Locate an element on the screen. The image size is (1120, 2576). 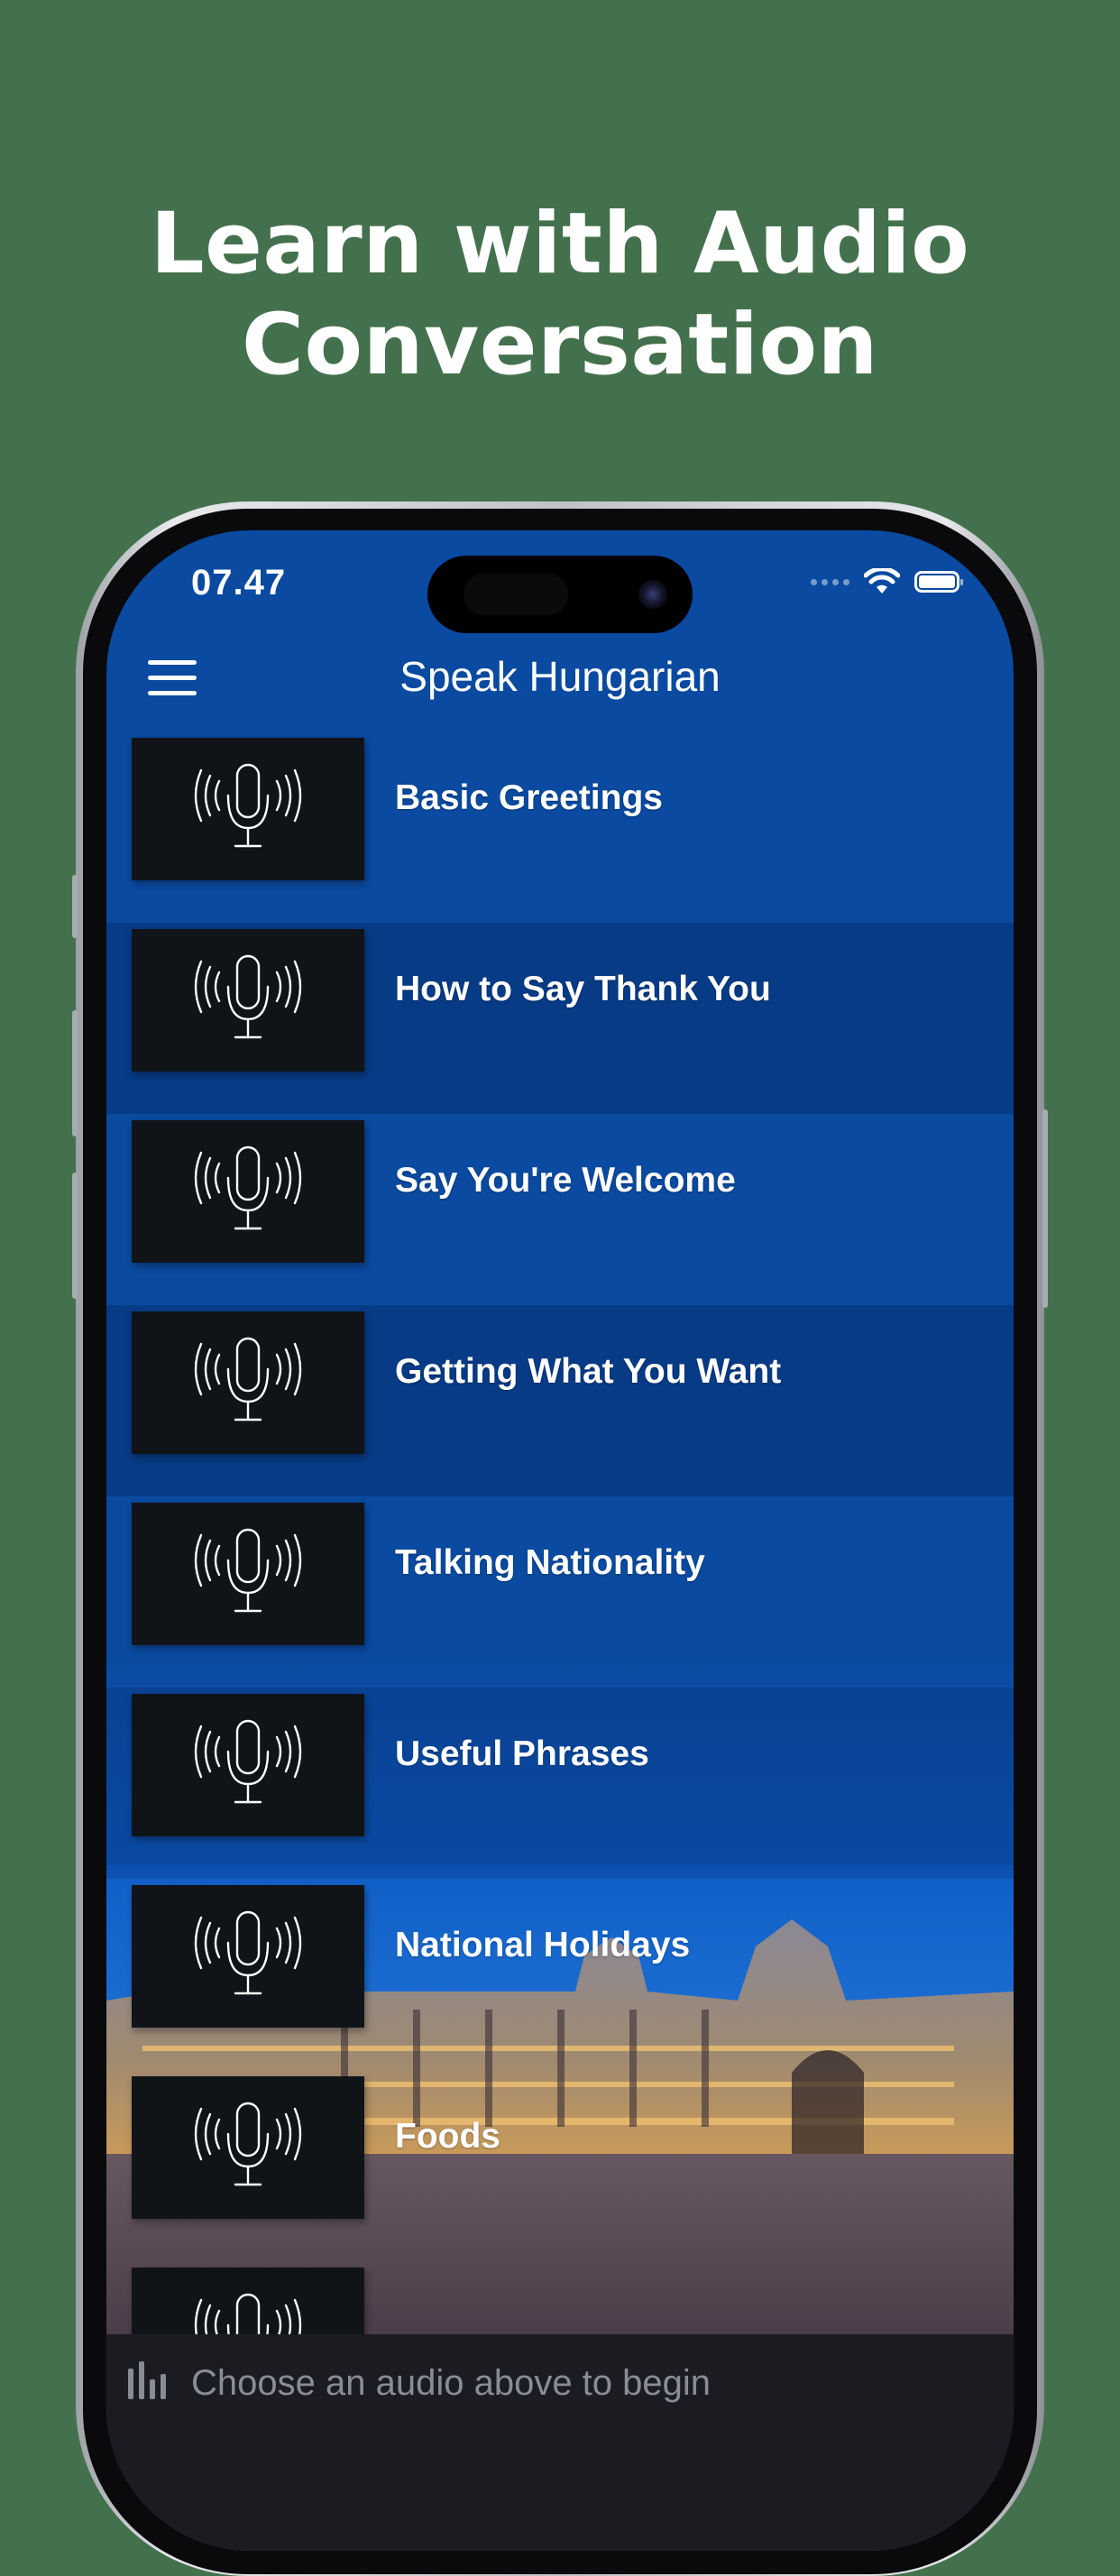
lesson-label: National Holidays is located at coordinates (543, 1945).